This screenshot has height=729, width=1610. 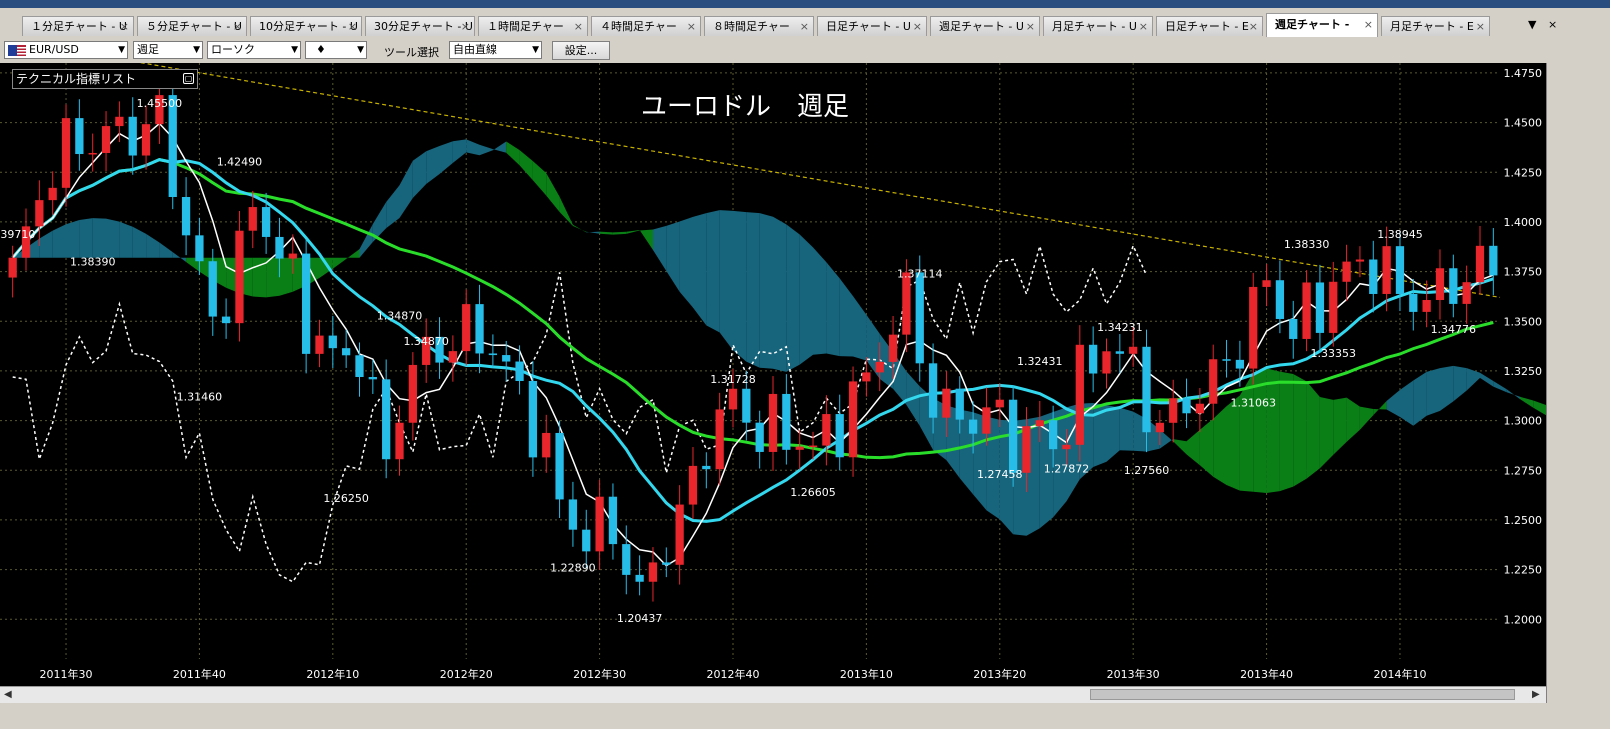 I want to click on tab-2: ５分足チャート - U ×, so click(x=192, y=26).